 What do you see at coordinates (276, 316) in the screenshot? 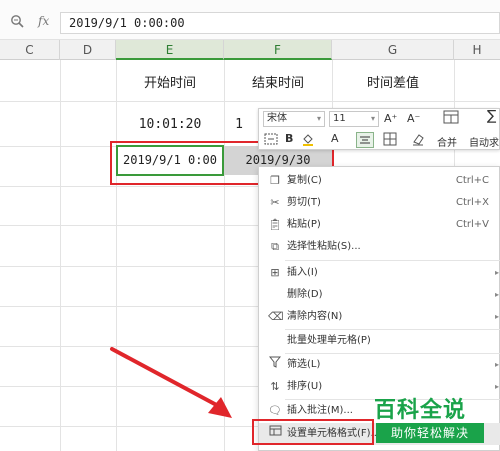
I see `eraser-icon: ⌫` at bounding box center [276, 316].